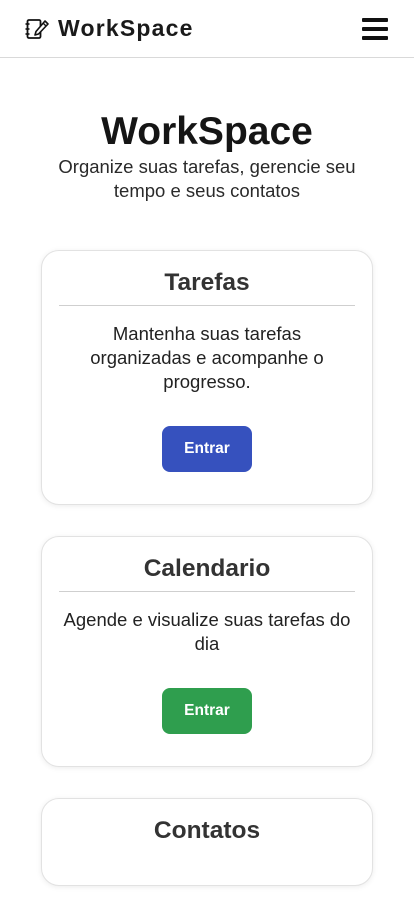  I want to click on calendario-enter-button: Entrar, so click(207, 711).